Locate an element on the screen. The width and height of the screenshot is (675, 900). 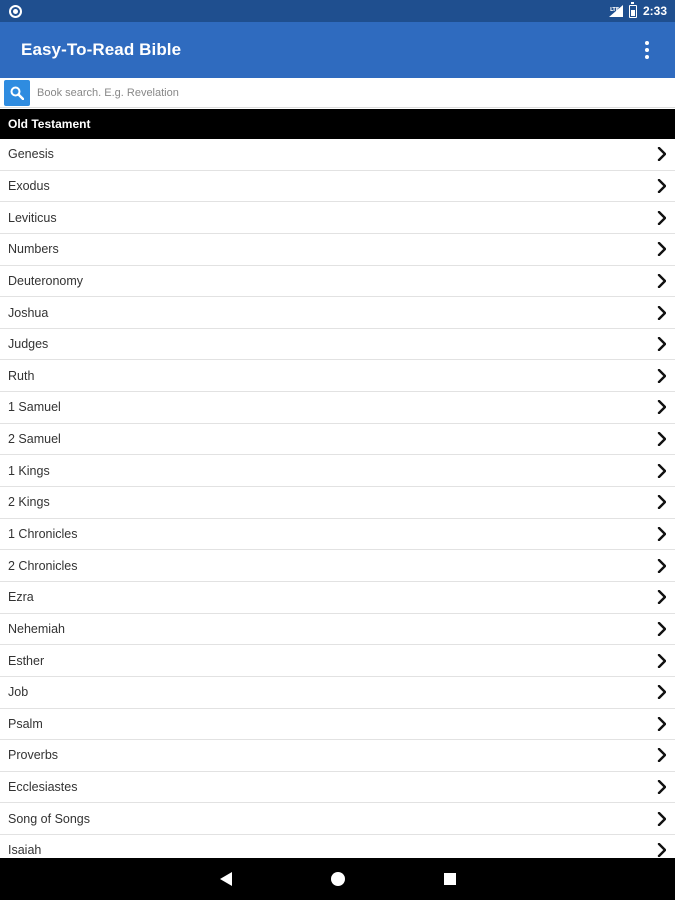
sync-icon is located at coordinates (15, 11).